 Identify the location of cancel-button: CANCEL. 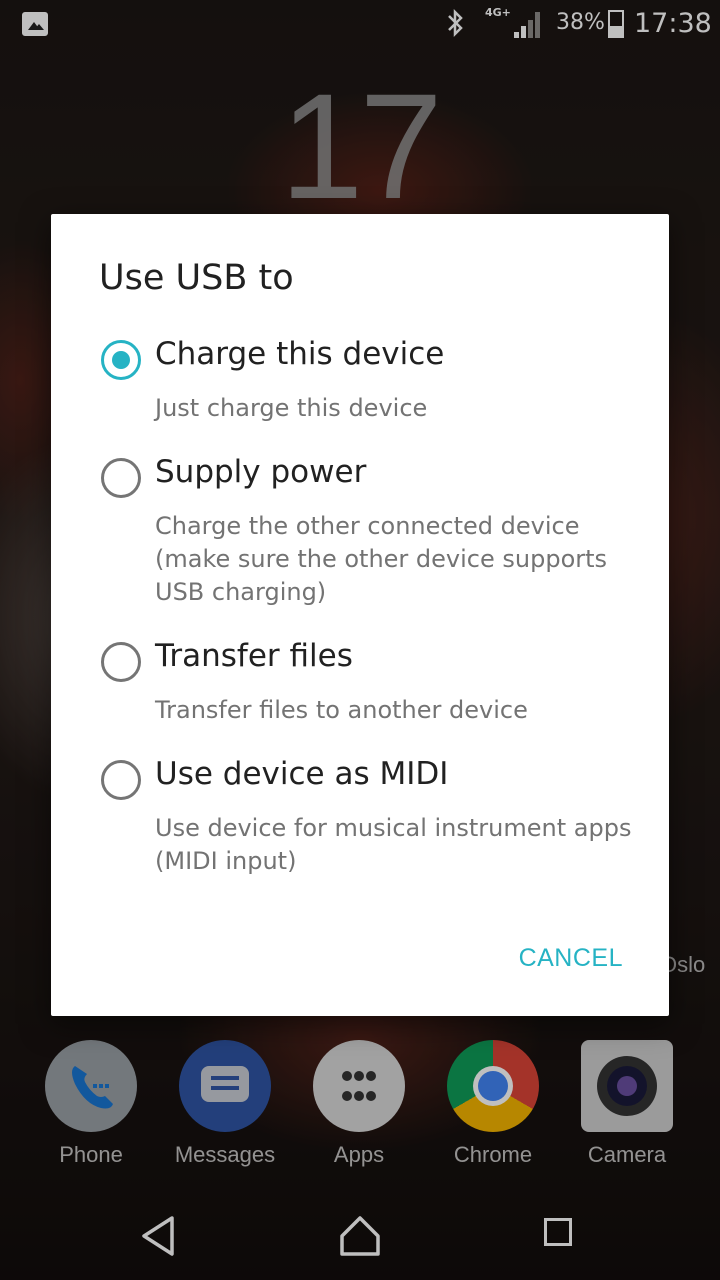
(571, 958).